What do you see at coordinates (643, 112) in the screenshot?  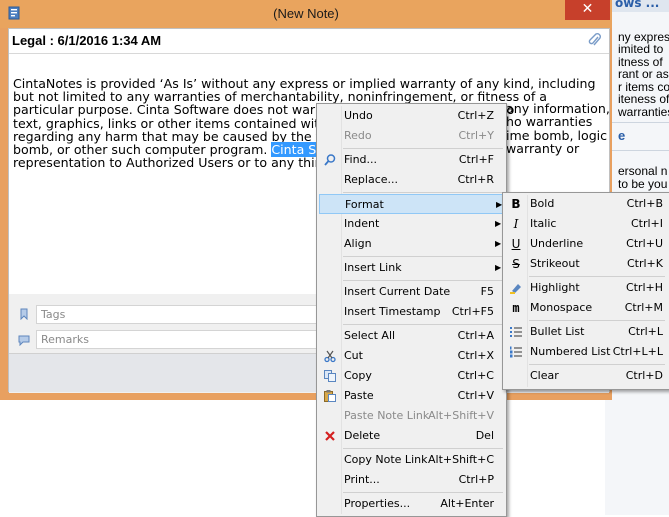 I see `background-text-line: warranties` at bounding box center [643, 112].